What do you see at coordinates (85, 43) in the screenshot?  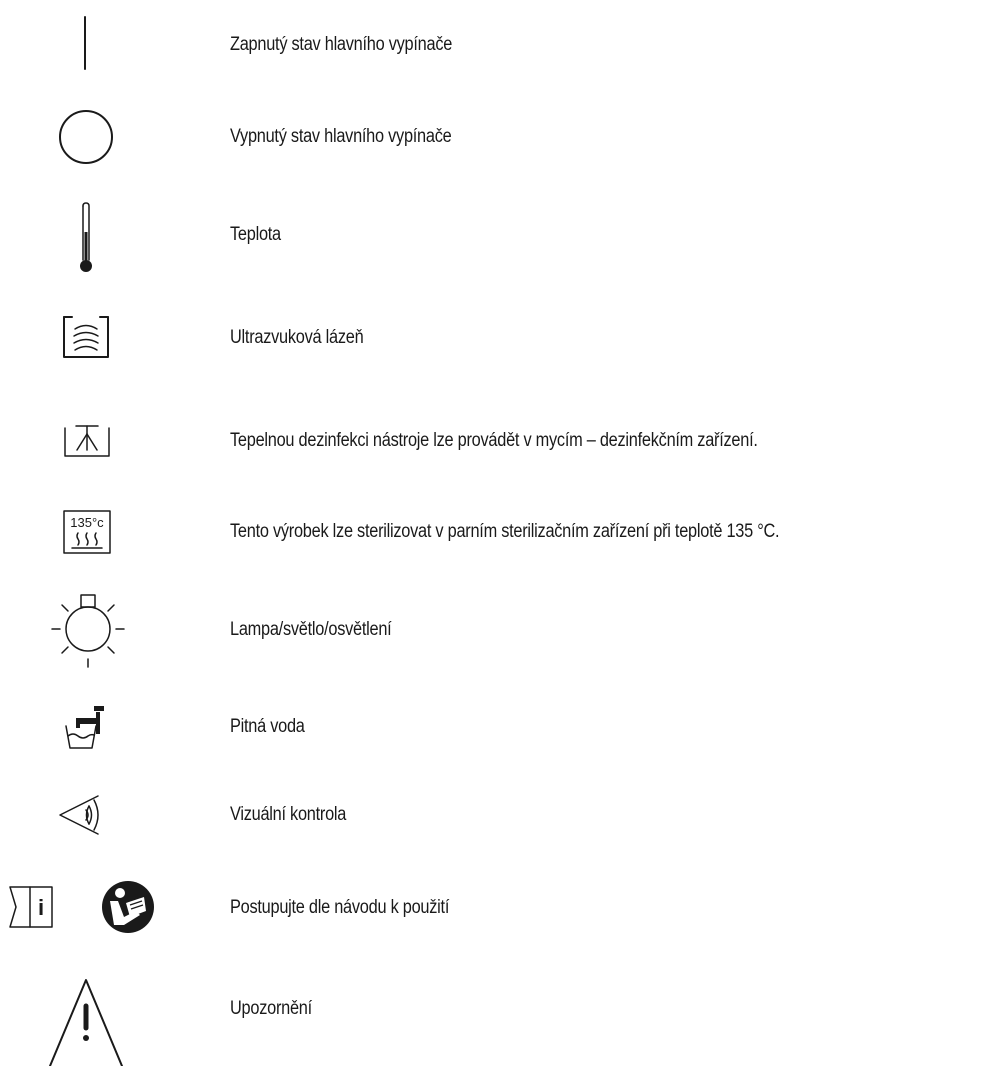 I see `power-on-line-icon` at bounding box center [85, 43].